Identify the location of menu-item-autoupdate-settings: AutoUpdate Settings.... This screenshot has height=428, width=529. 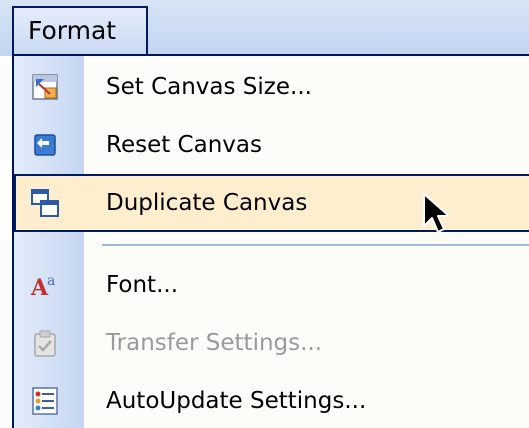
(271, 400).